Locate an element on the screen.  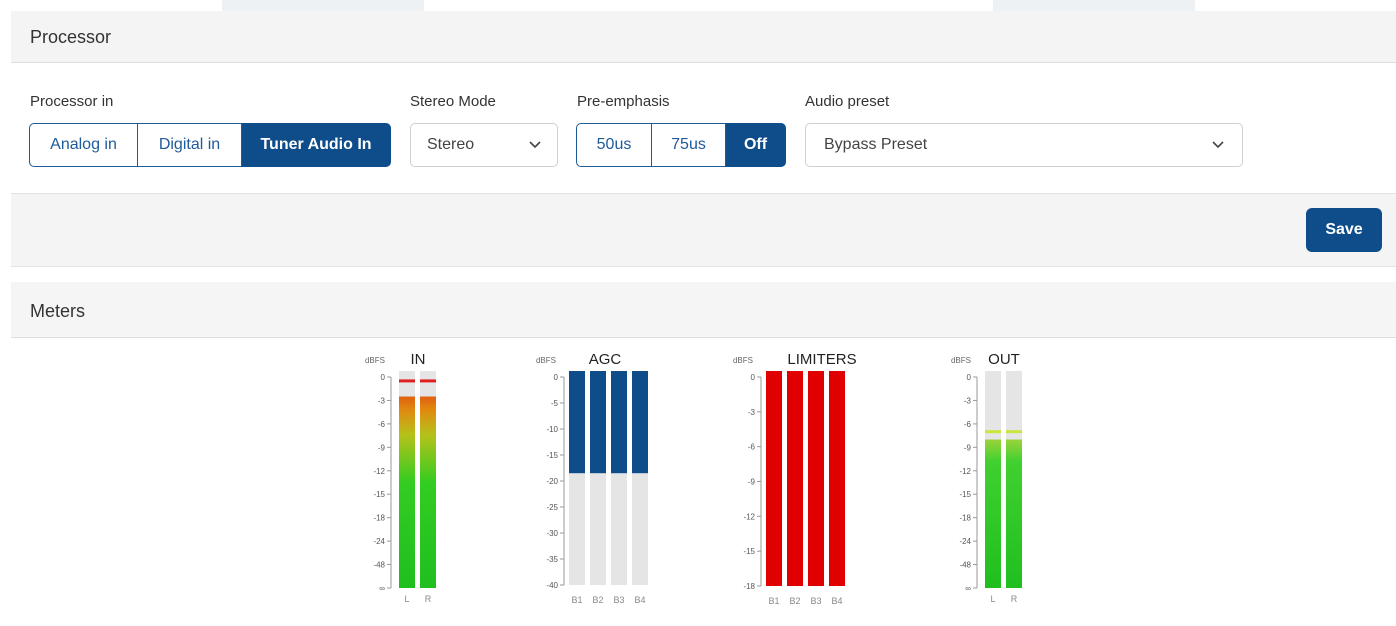
meter-out-title: OUT is located at coordinates (1004, 359).